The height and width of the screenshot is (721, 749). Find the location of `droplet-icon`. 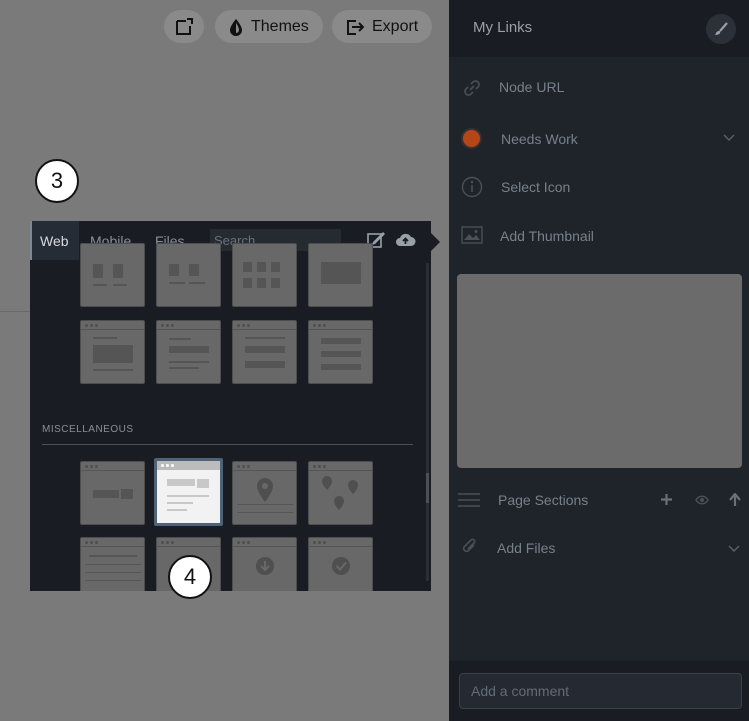

droplet-icon is located at coordinates (236, 27).